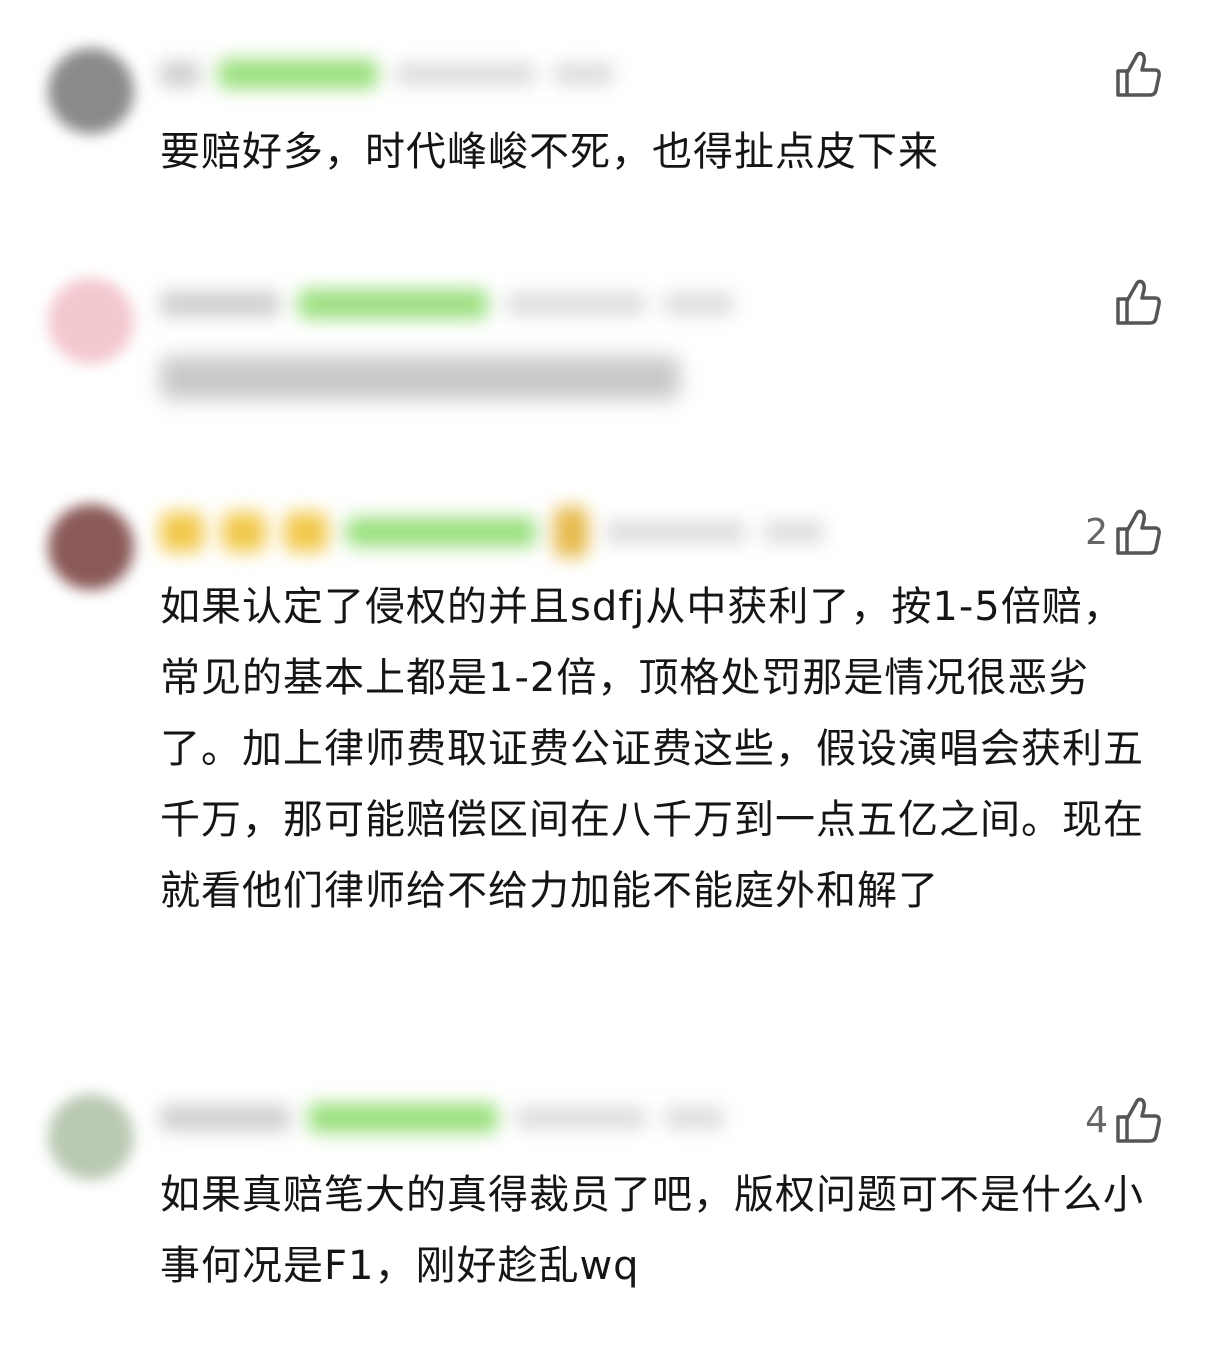 Image resolution: width=1206 pixels, height=1355 pixels. What do you see at coordinates (571, 532) in the screenshot?
I see `trophy-icon` at bounding box center [571, 532].